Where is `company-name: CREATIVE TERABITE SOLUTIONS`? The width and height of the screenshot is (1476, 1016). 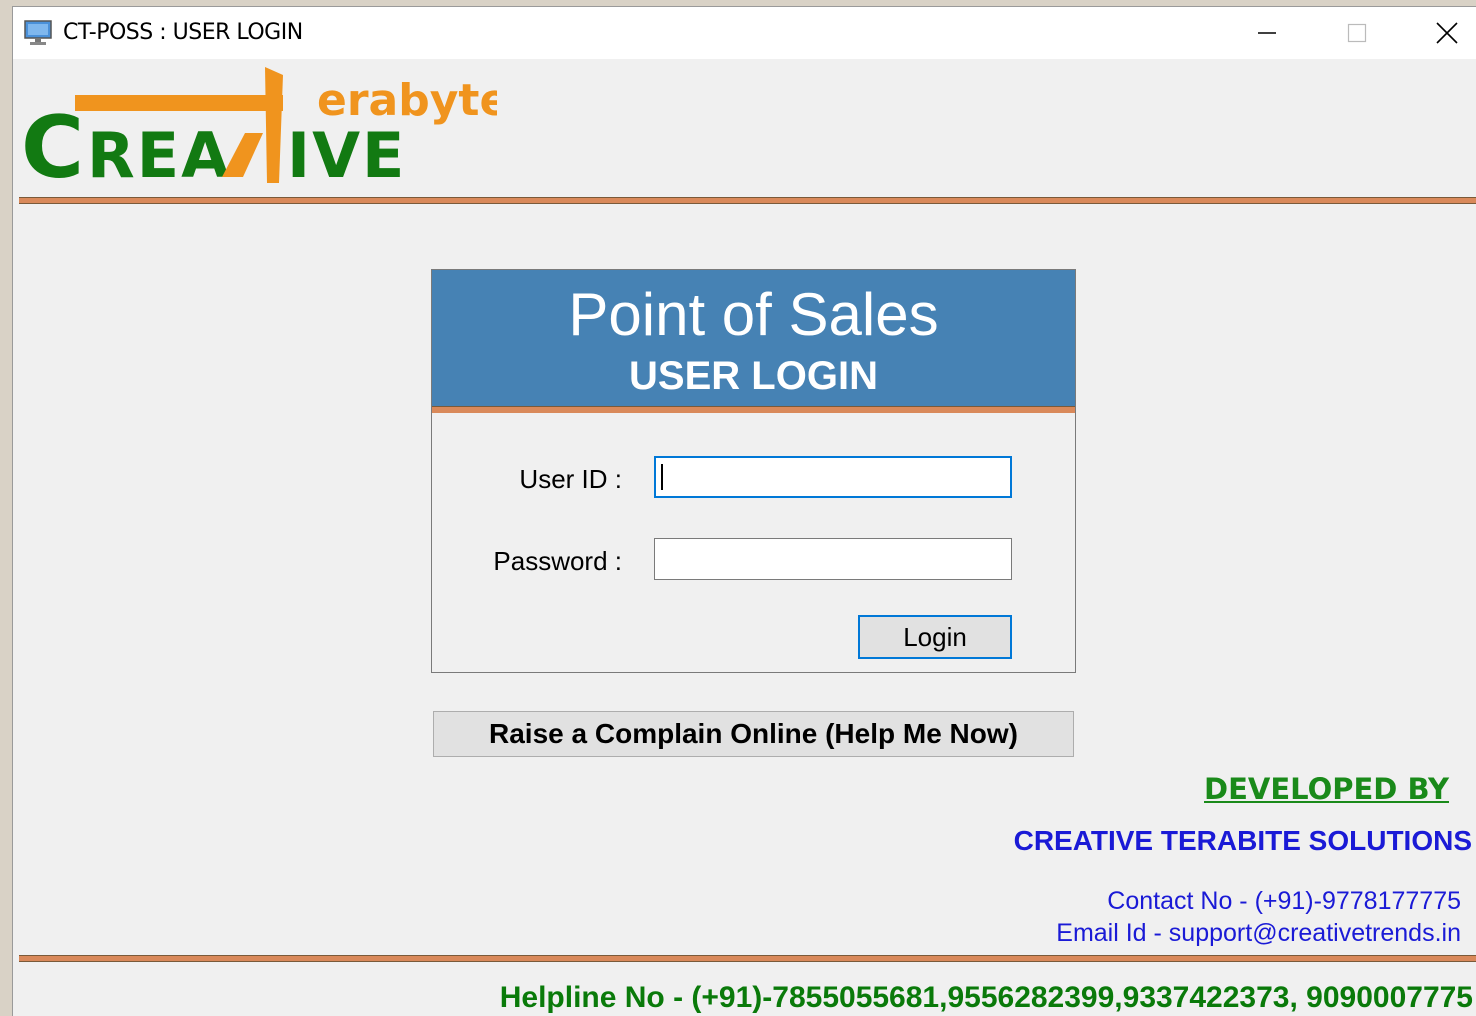 company-name: CREATIVE TERABITE SOLUTIONS is located at coordinates (1242, 840).